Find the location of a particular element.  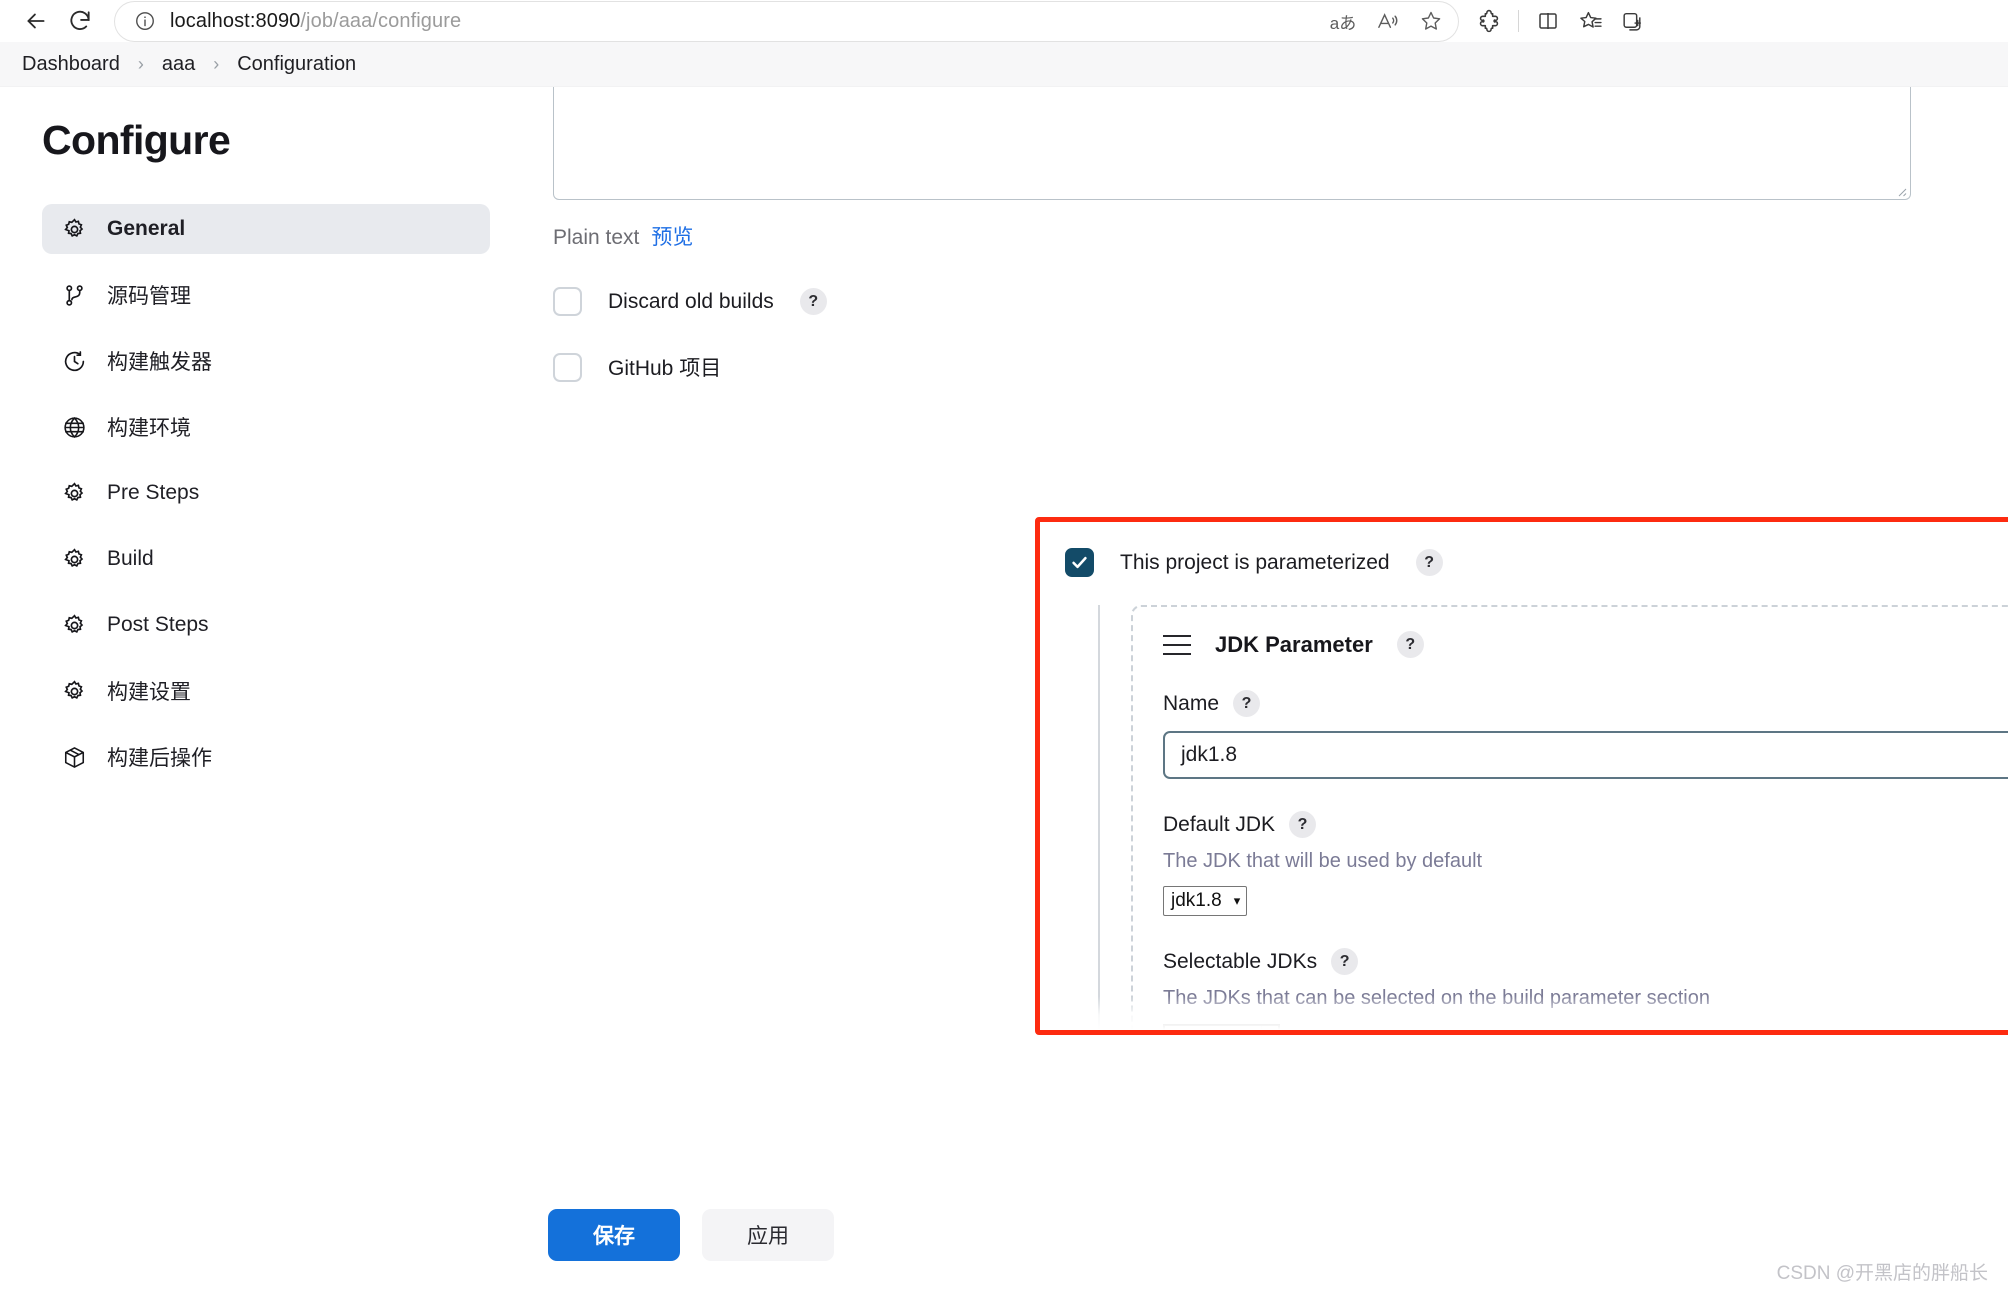

box-icon is located at coordinates (74, 757).